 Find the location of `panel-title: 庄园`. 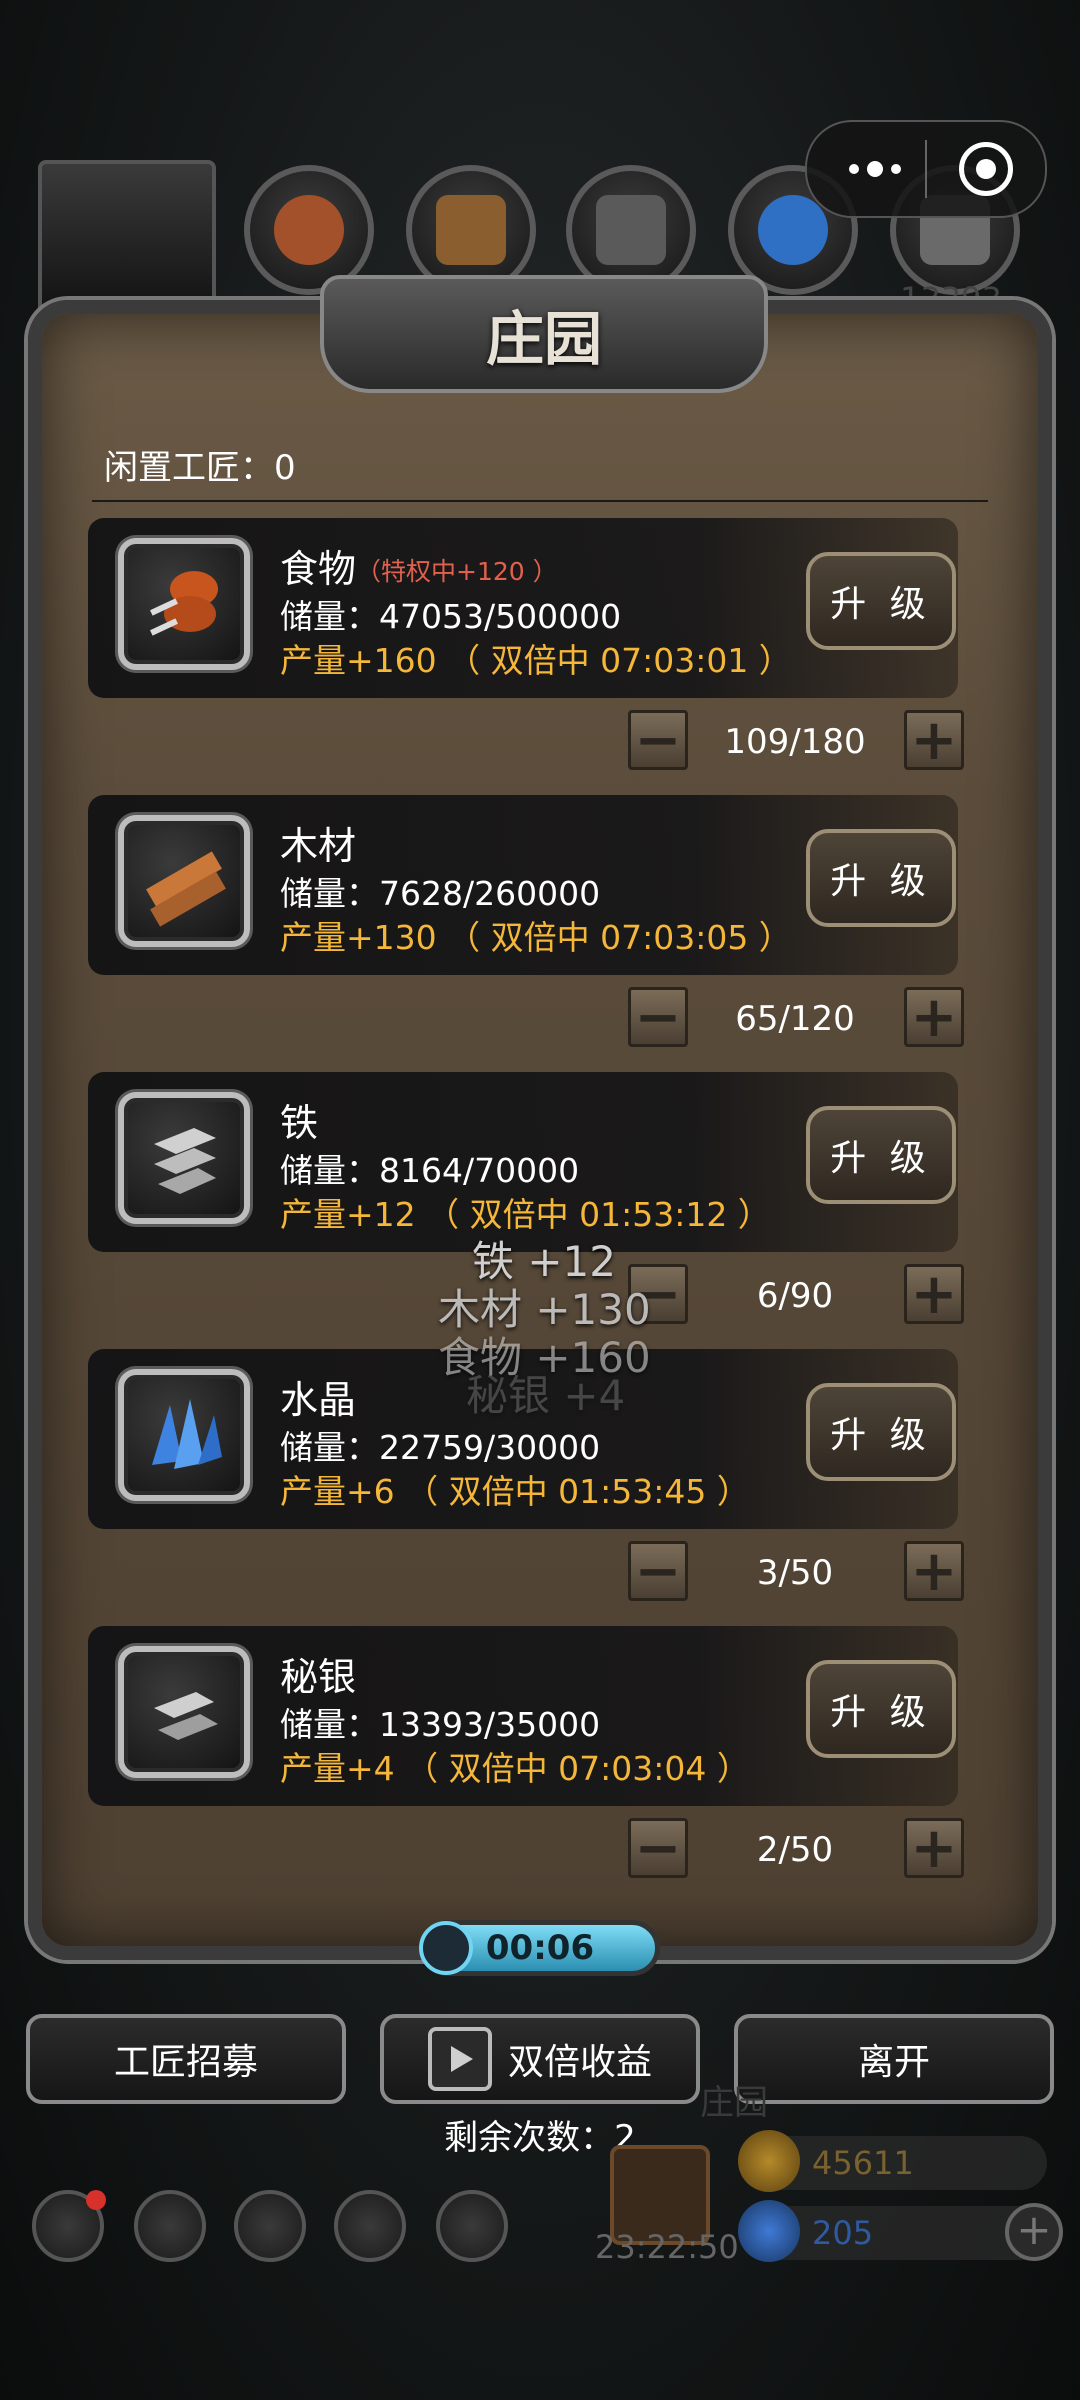

panel-title: 庄园 is located at coordinates (543, 339).